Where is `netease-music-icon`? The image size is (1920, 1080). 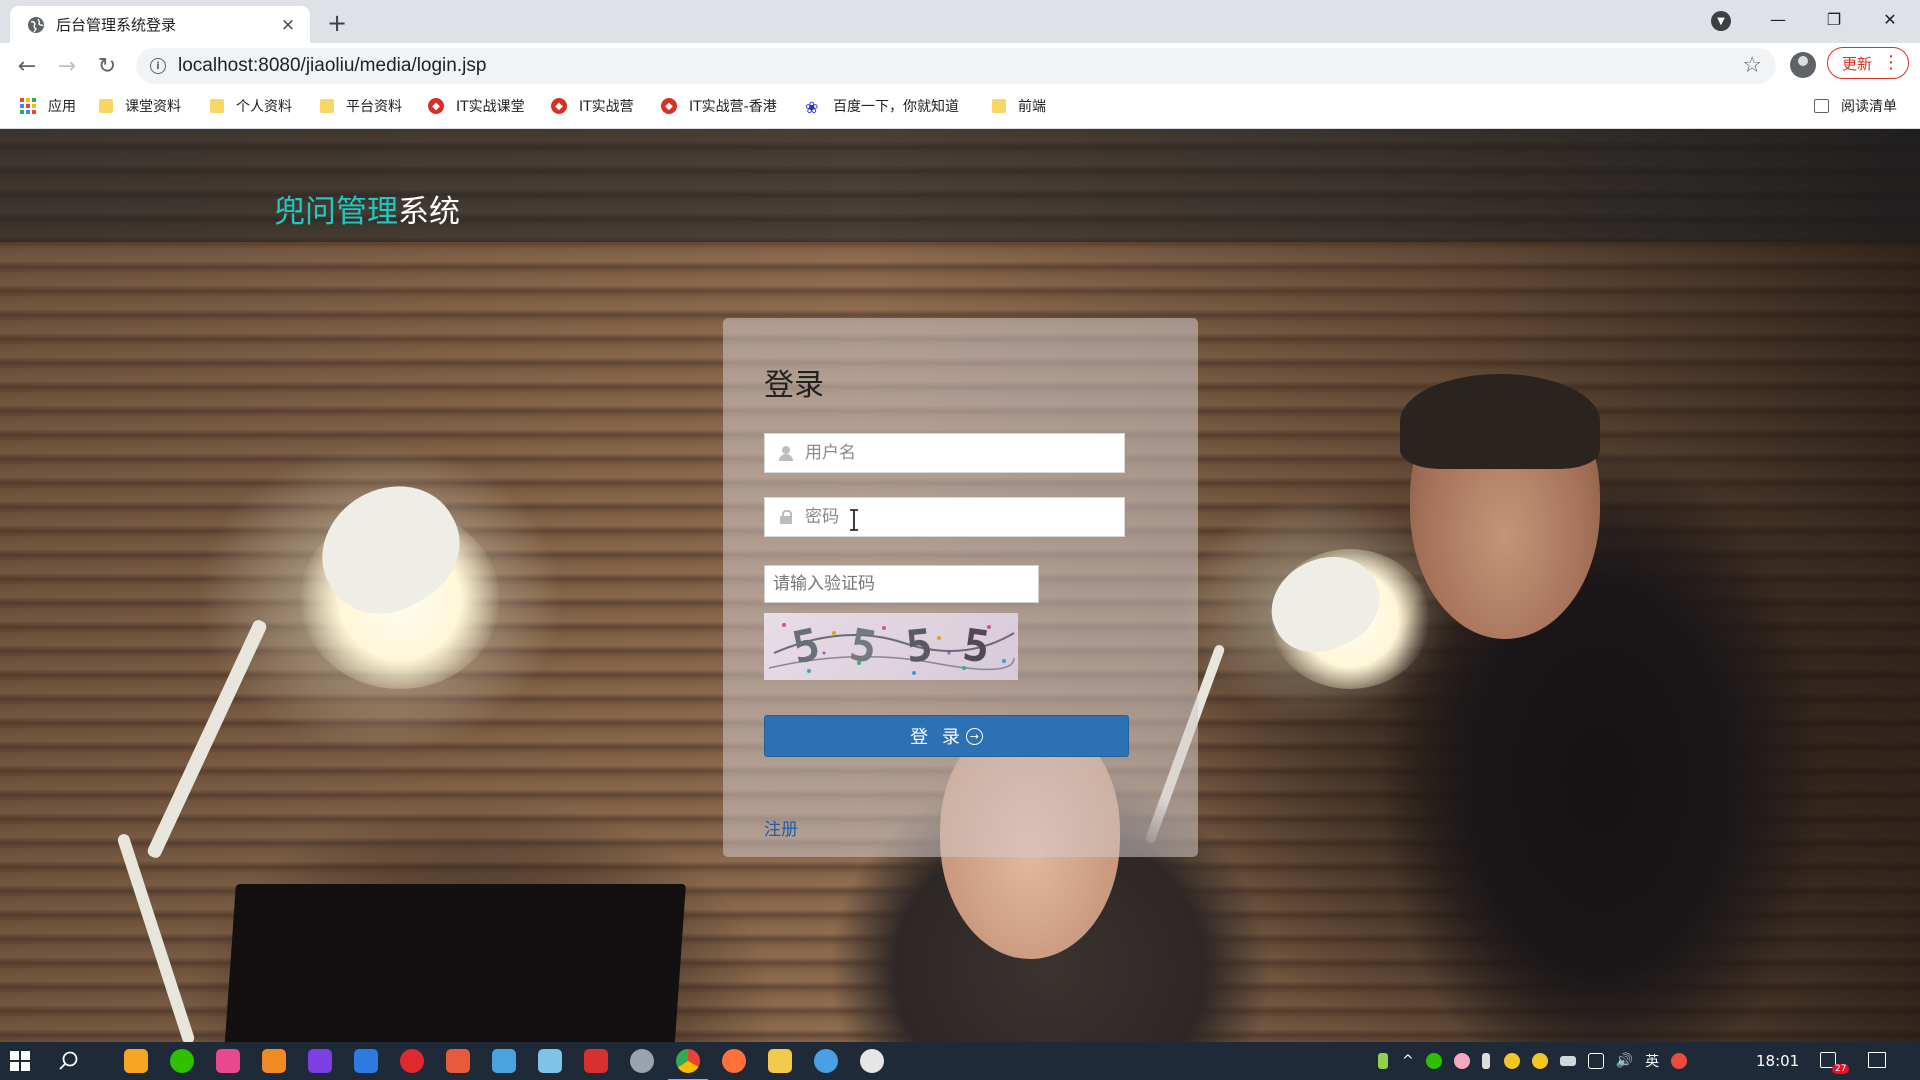 netease-music-icon is located at coordinates (412, 1061).